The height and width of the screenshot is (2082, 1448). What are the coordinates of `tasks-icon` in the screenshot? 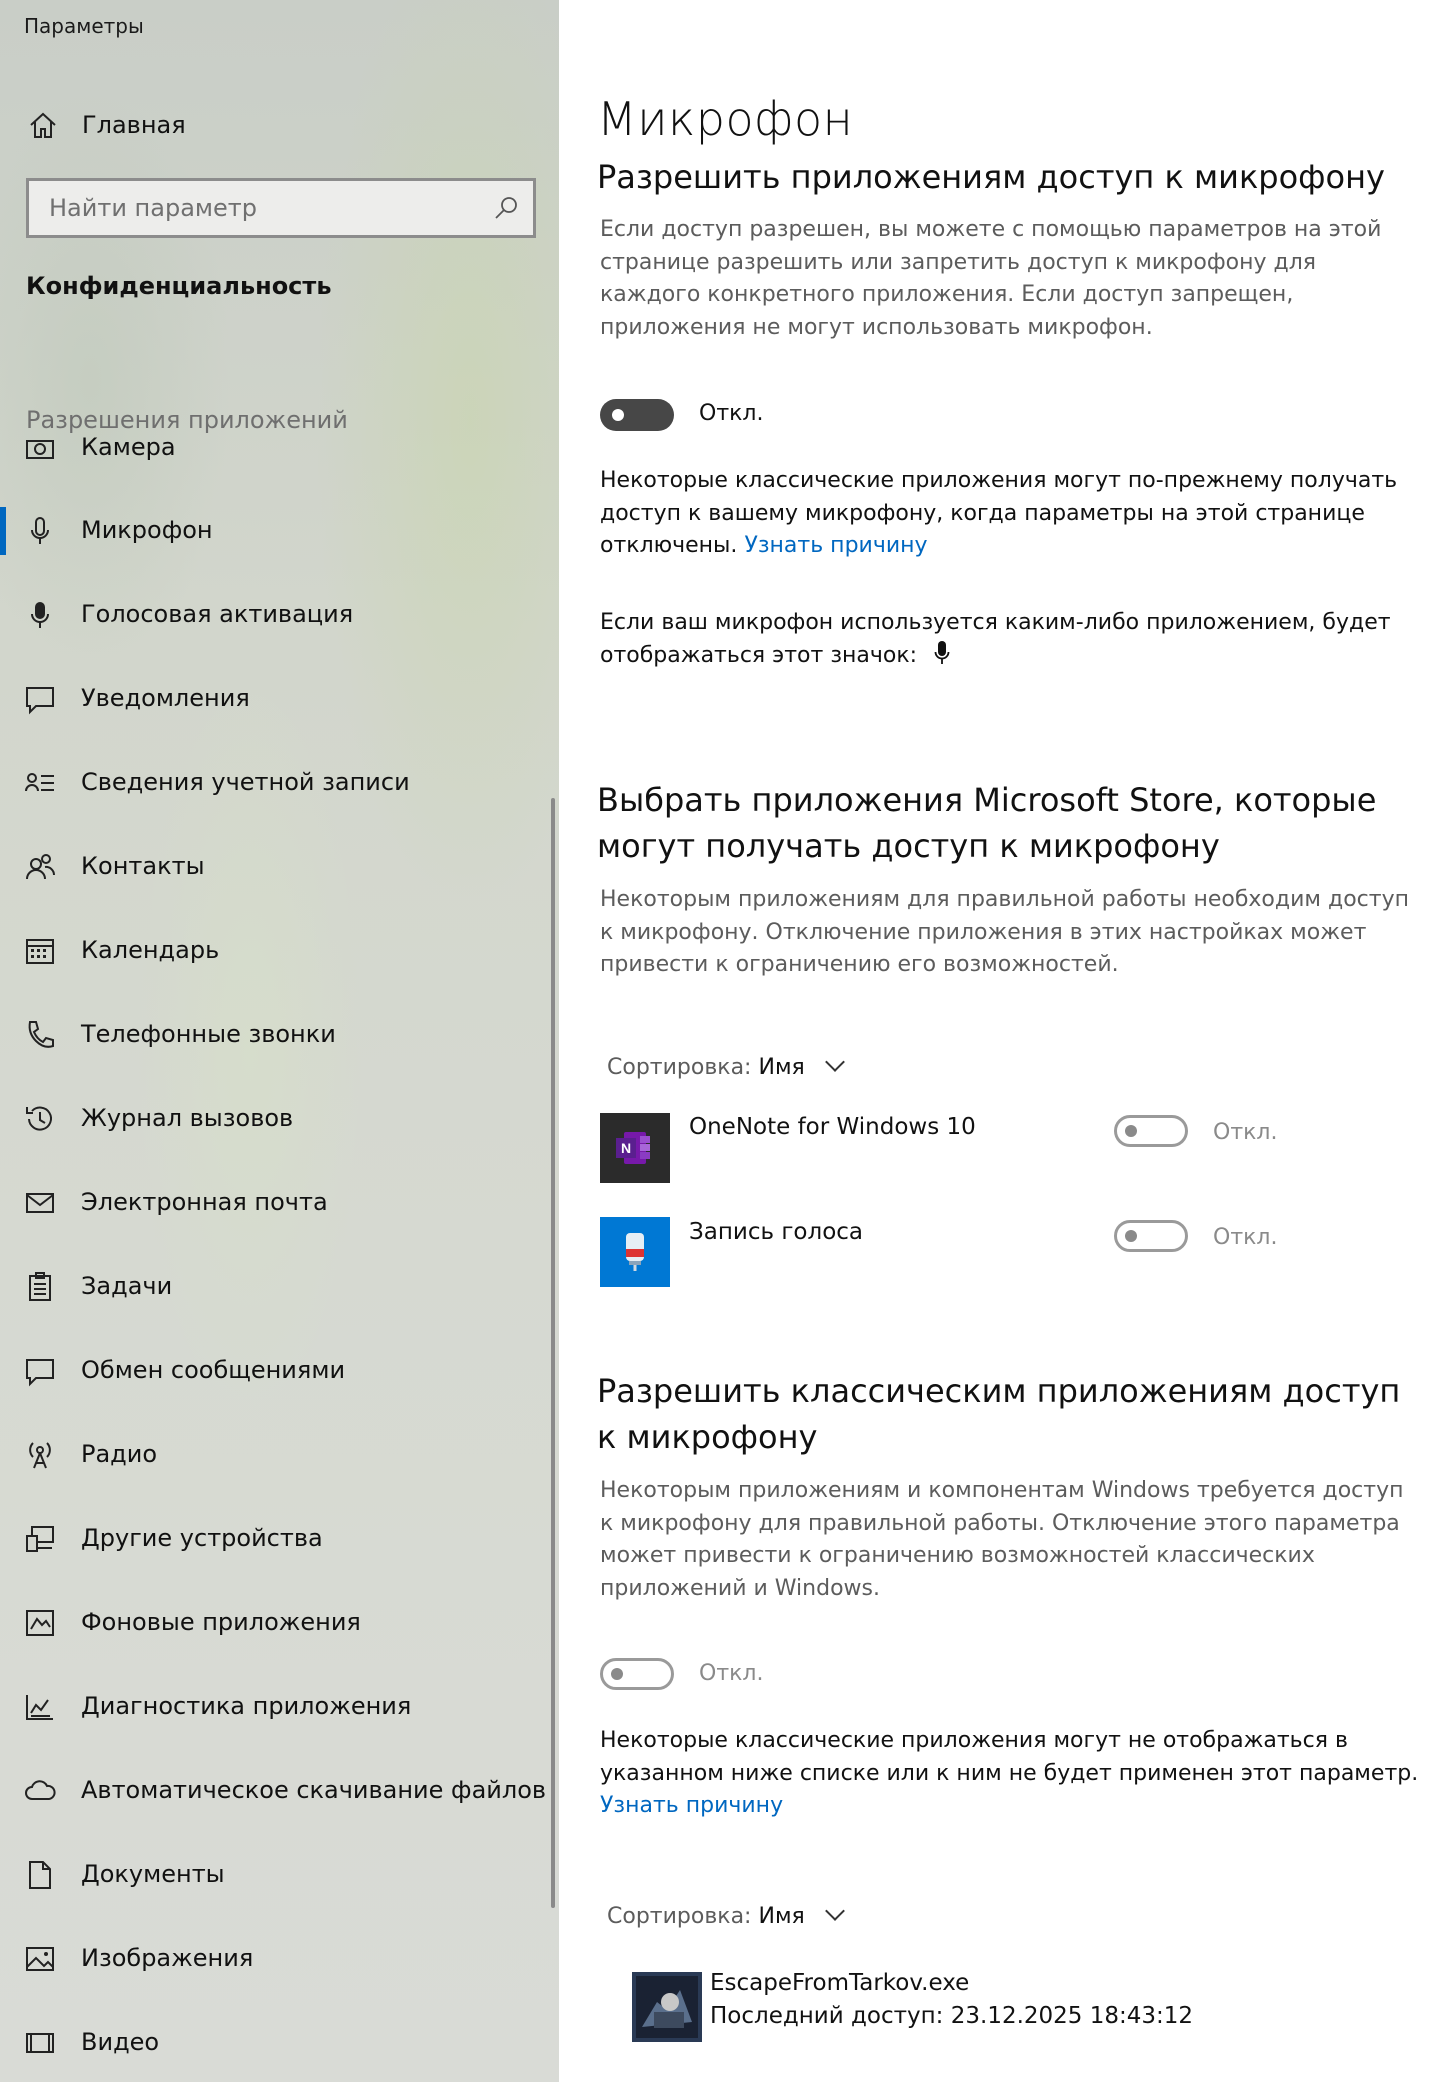 It's located at (40, 1286).